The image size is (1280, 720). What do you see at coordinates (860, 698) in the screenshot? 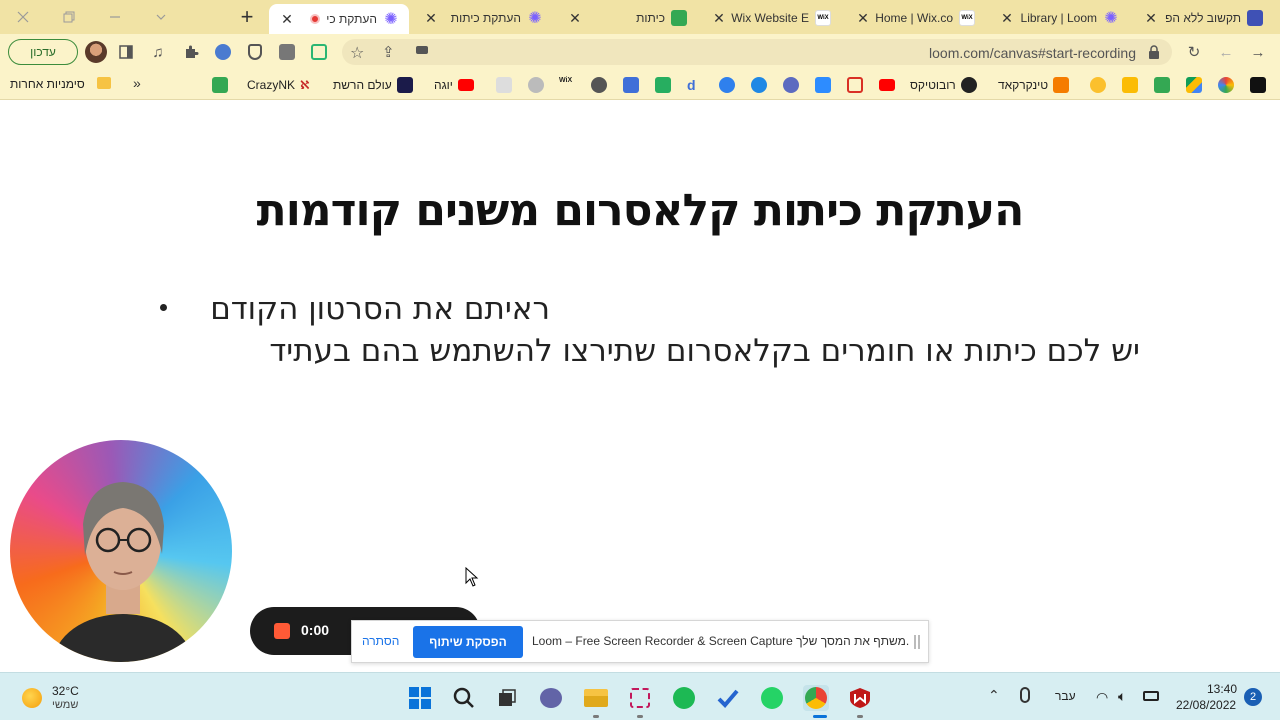
I see `mcafee-icon` at bounding box center [860, 698].